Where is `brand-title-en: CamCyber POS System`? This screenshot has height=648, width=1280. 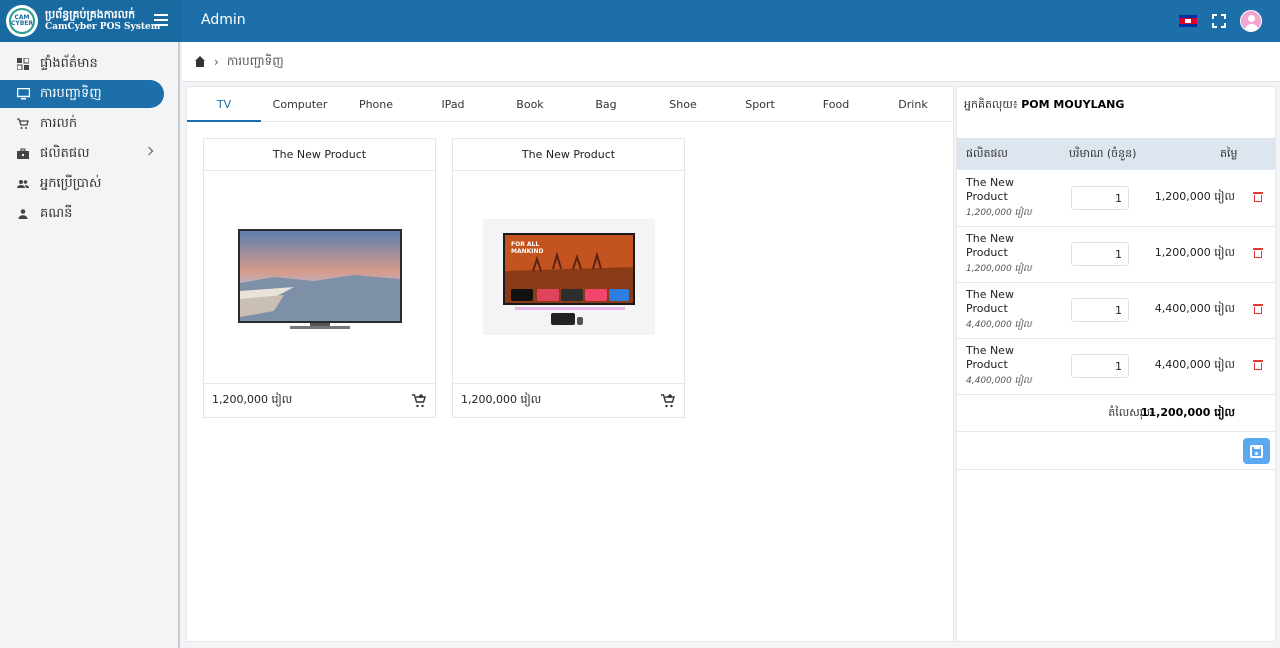
brand-title-en: CamCyber POS System is located at coordinates (103, 27).